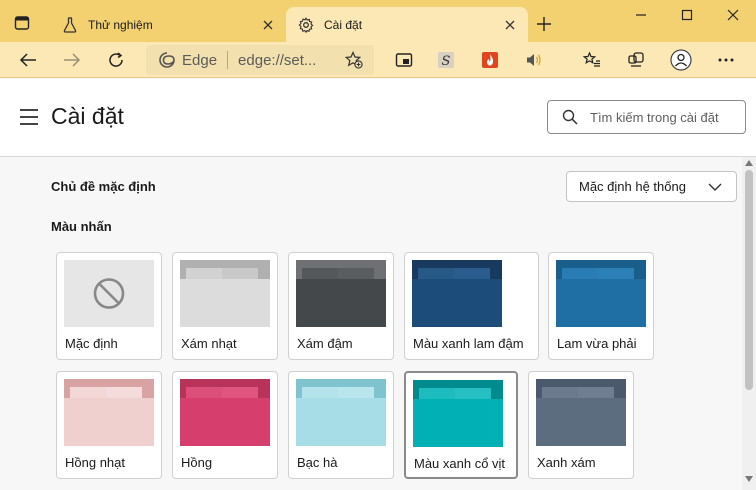 The width and height of the screenshot is (756, 490). I want to click on maximize-button, so click(687, 15).